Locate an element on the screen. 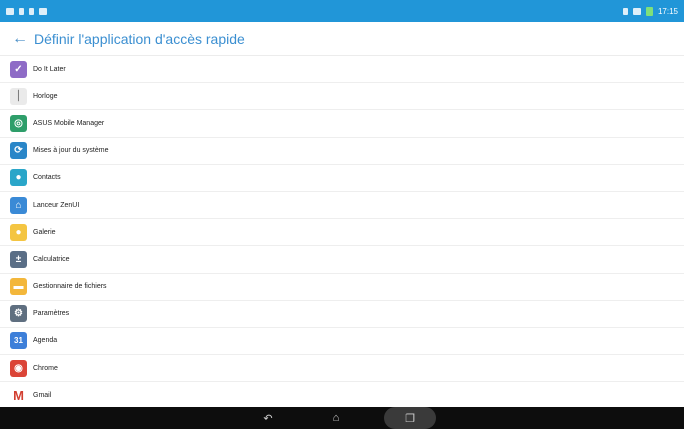 This screenshot has height=429, width=684. list-item: ● Galerie is located at coordinates (342, 233).